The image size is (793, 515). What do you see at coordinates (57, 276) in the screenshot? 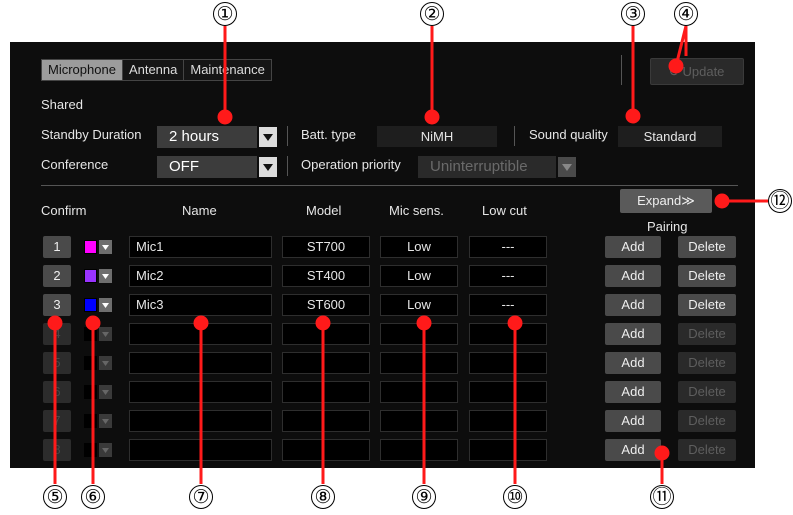
I see `confirm-button: 2` at bounding box center [57, 276].